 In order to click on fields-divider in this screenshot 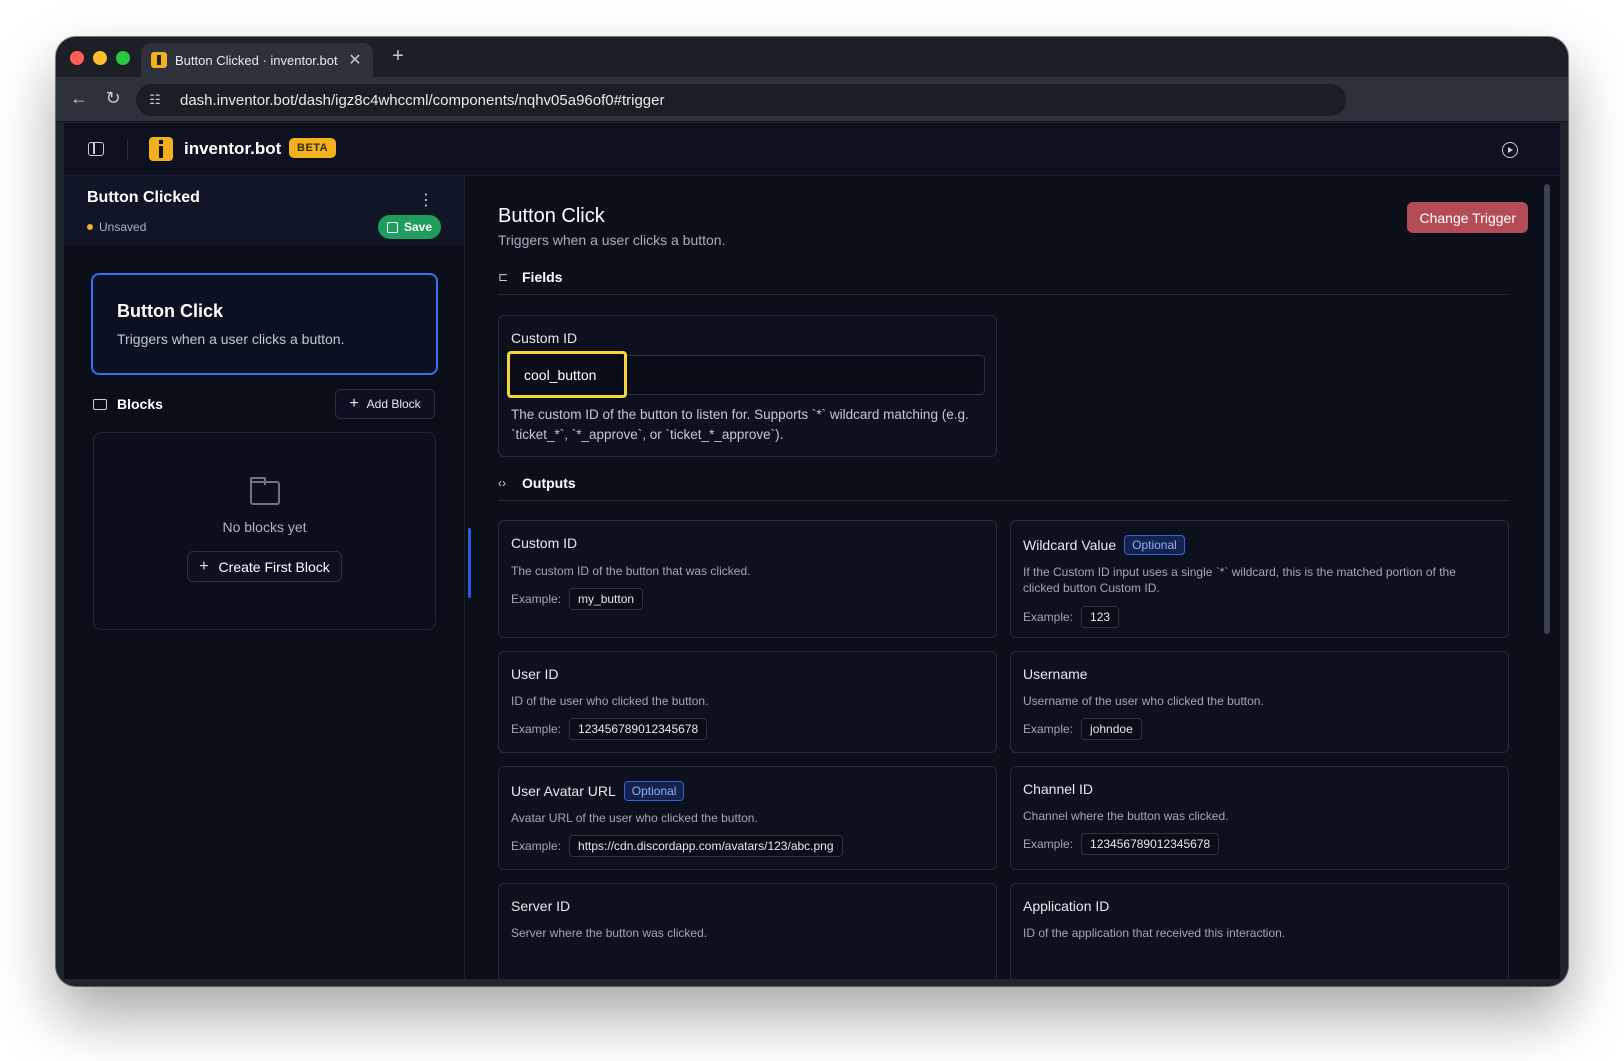, I will do `click(1003, 294)`.